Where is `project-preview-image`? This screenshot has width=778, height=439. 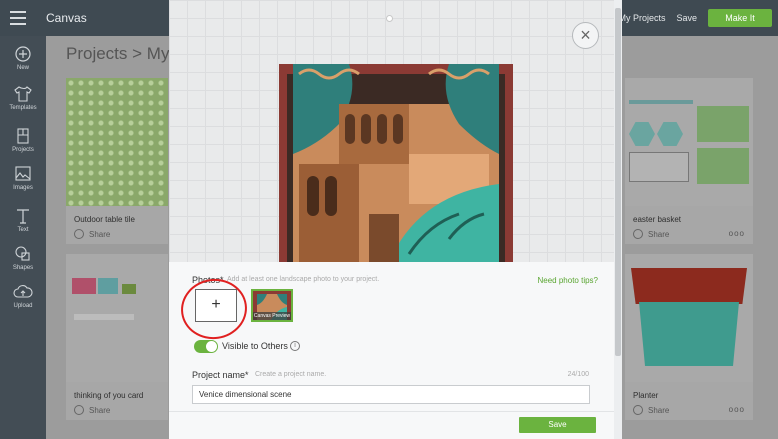 project-preview-image is located at coordinates (396, 163).